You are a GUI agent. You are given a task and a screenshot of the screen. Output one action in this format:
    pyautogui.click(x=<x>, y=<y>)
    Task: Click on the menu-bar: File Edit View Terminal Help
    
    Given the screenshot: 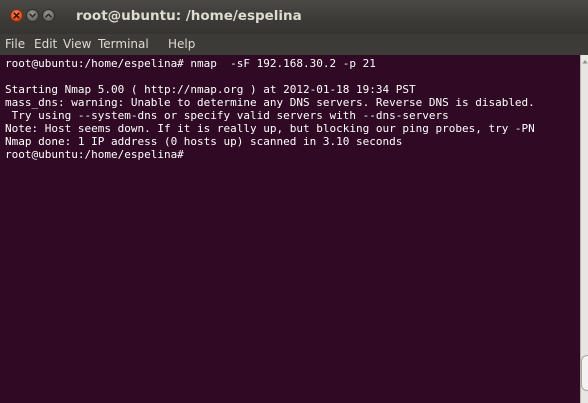 What is the action you would take?
    pyautogui.click(x=294, y=44)
    